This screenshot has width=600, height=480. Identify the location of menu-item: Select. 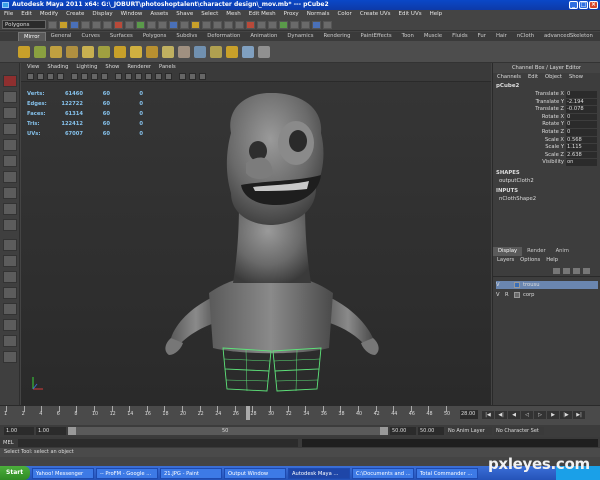
(209, 14).